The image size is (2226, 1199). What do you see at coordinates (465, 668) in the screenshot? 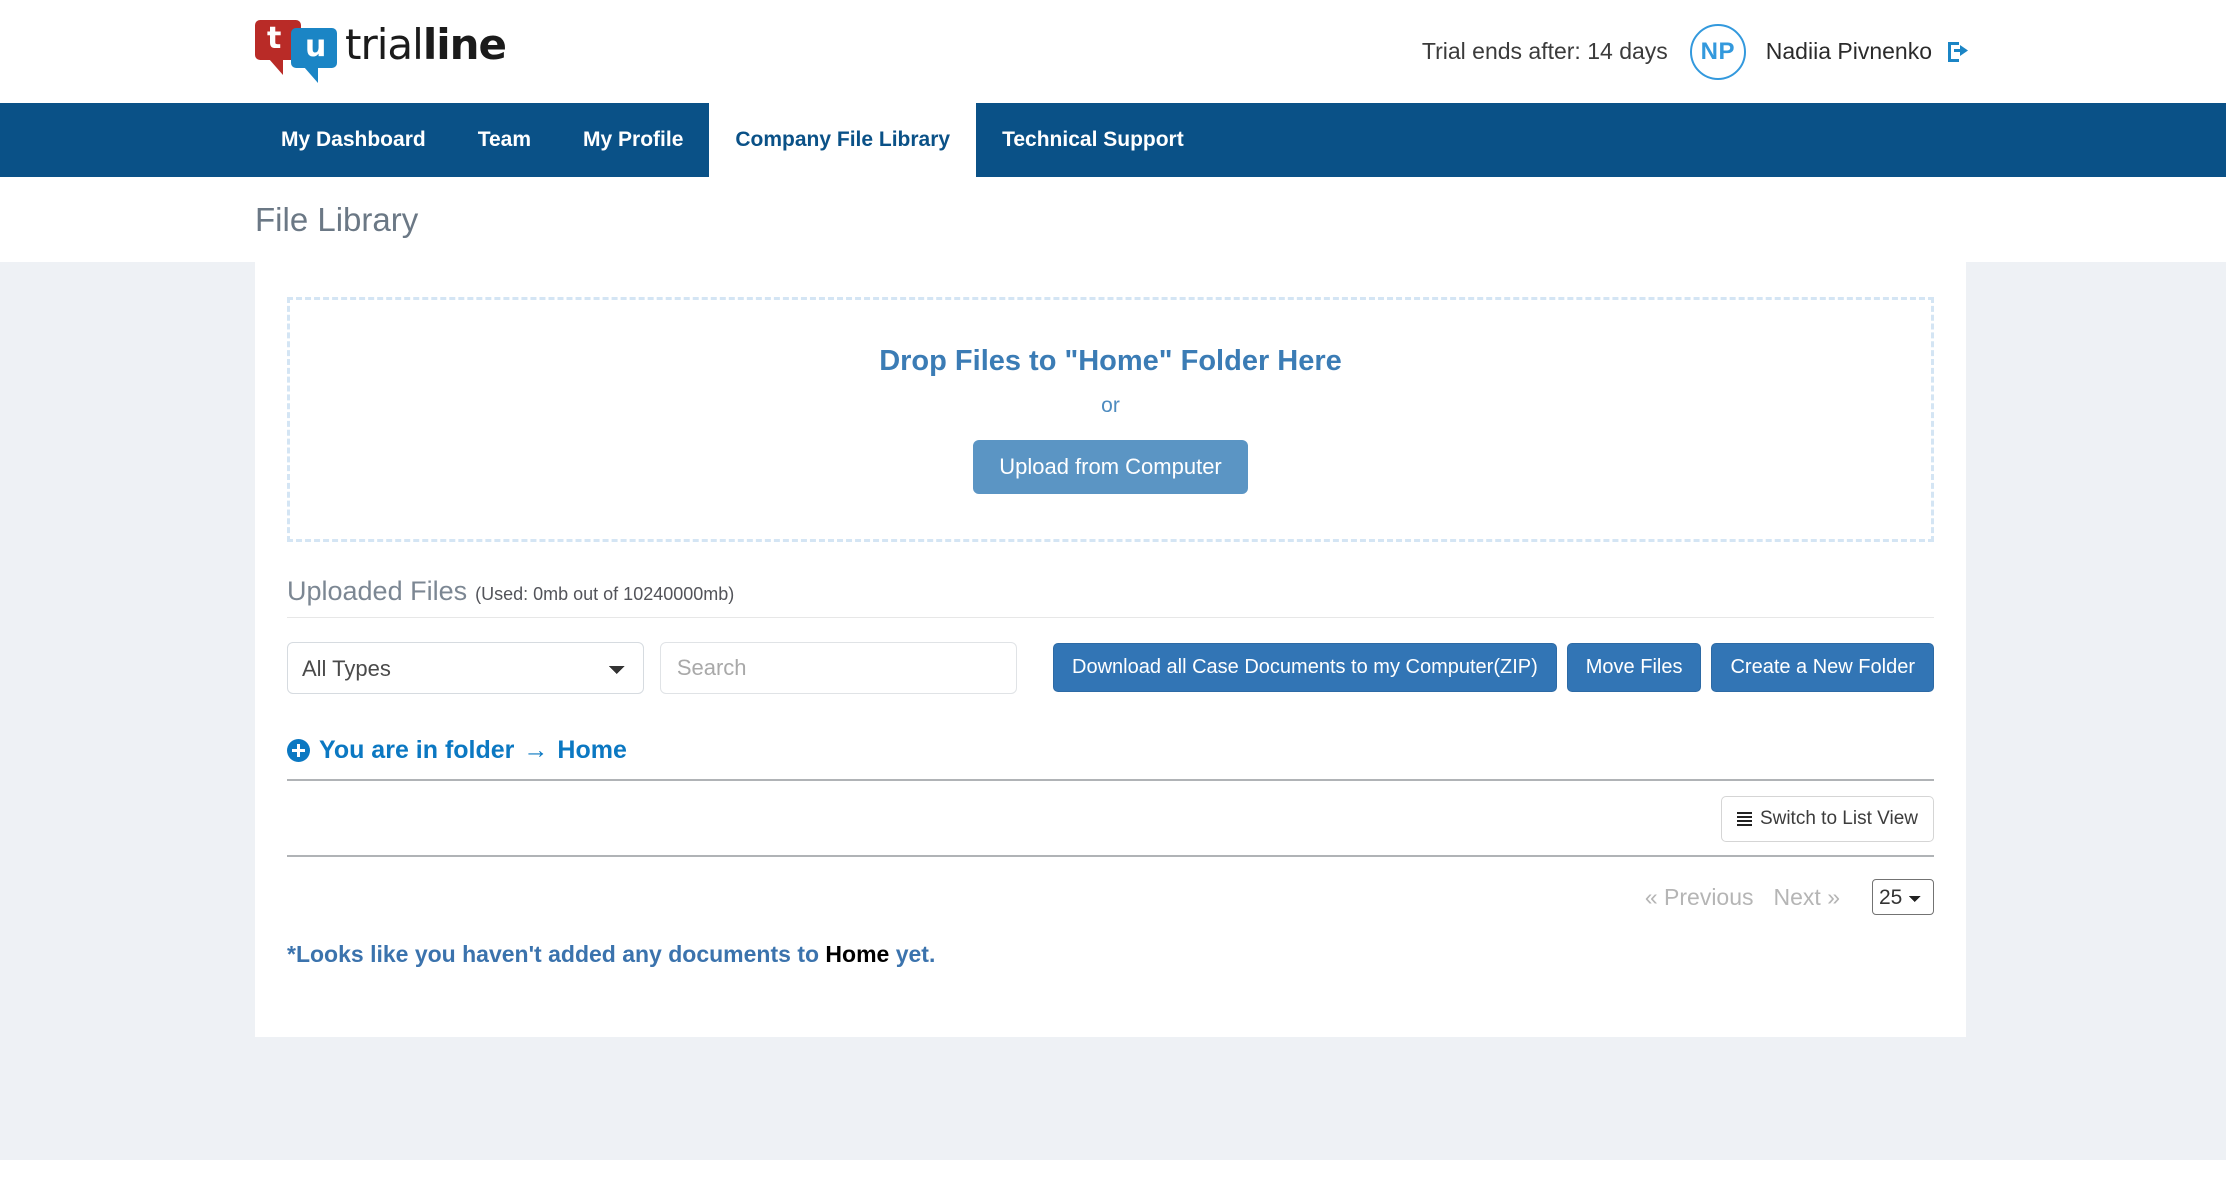
I see `file-type-filter-select: All Types` at bounding box center [465, 668].